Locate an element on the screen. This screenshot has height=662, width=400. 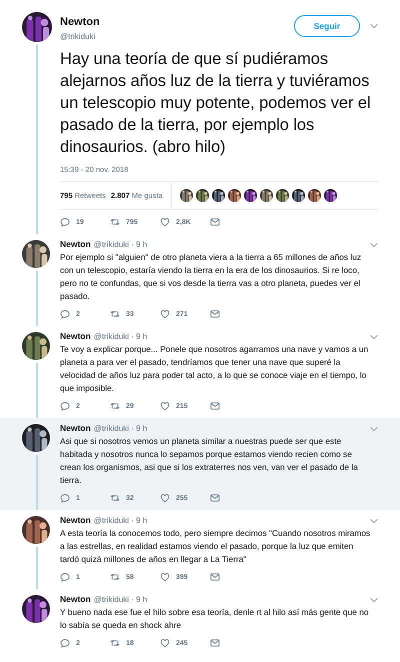
tweet-text: Por ejemplo si "alguien" de otro planeta viera a la tierra a 65 millones de años luz con un telescopio, estaría viendo la tierra en la era de los dinosaurios. Si re loco, pero no te confundas, que si vos desde la tierra vas a otro planeta, puedes ver el pasado. is located at coordinates (211, 277).